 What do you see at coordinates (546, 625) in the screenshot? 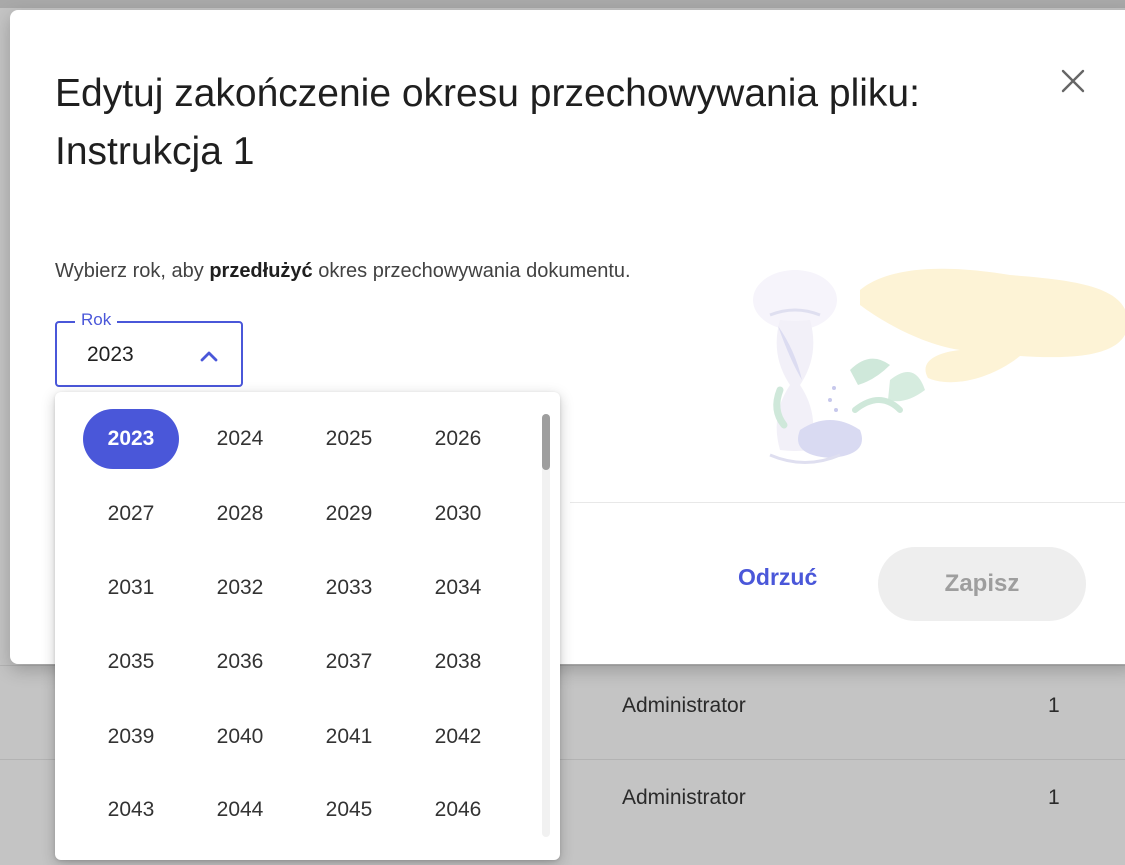
I see `scrollbar-track` at bounding box center [546, 625].